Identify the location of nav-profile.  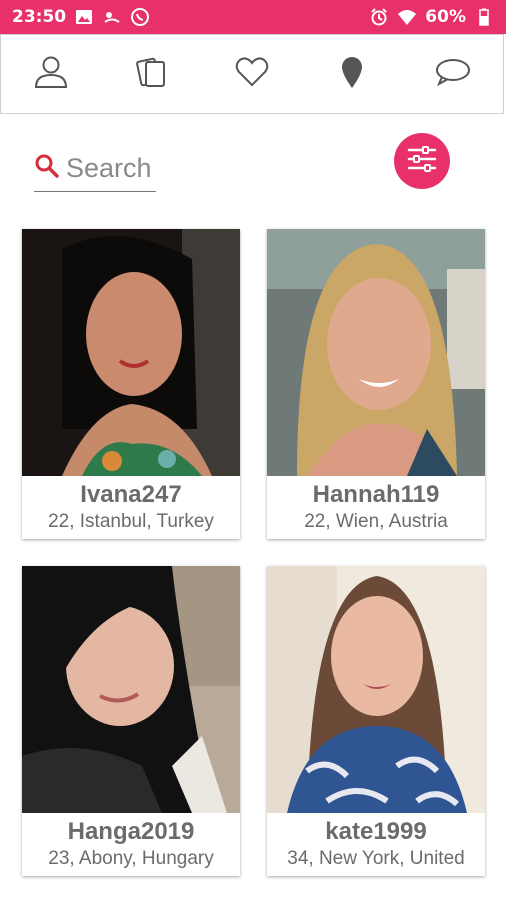
(51, 74).